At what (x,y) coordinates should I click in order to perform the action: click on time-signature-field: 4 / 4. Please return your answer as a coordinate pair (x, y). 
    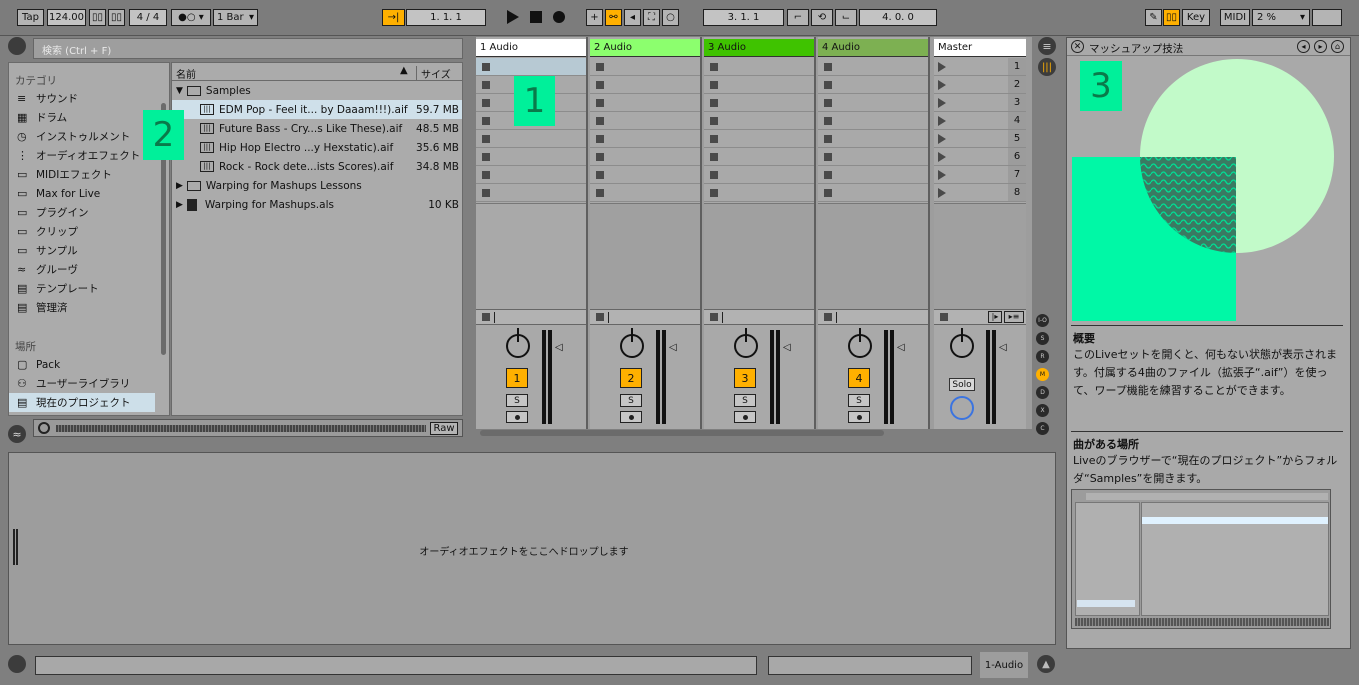
    Looking at the image, I should click on (148, 17).